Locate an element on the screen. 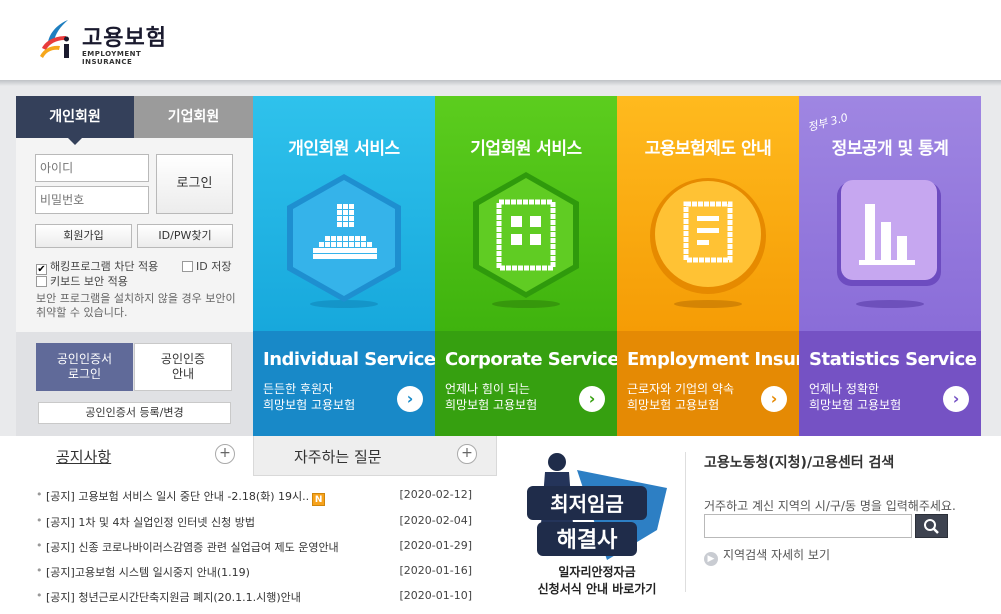 The height and width of the screenshot is (614, 1001). corporate-service-title: 기업회원 서비스 is located at coordinates (526, 149).